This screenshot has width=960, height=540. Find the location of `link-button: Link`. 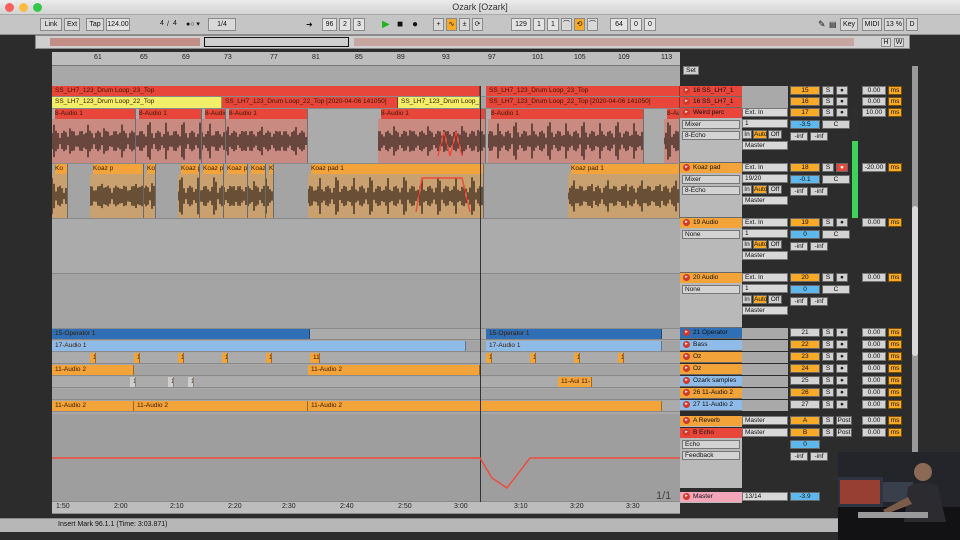

link-button: Link is located at coordinates (51, 24).